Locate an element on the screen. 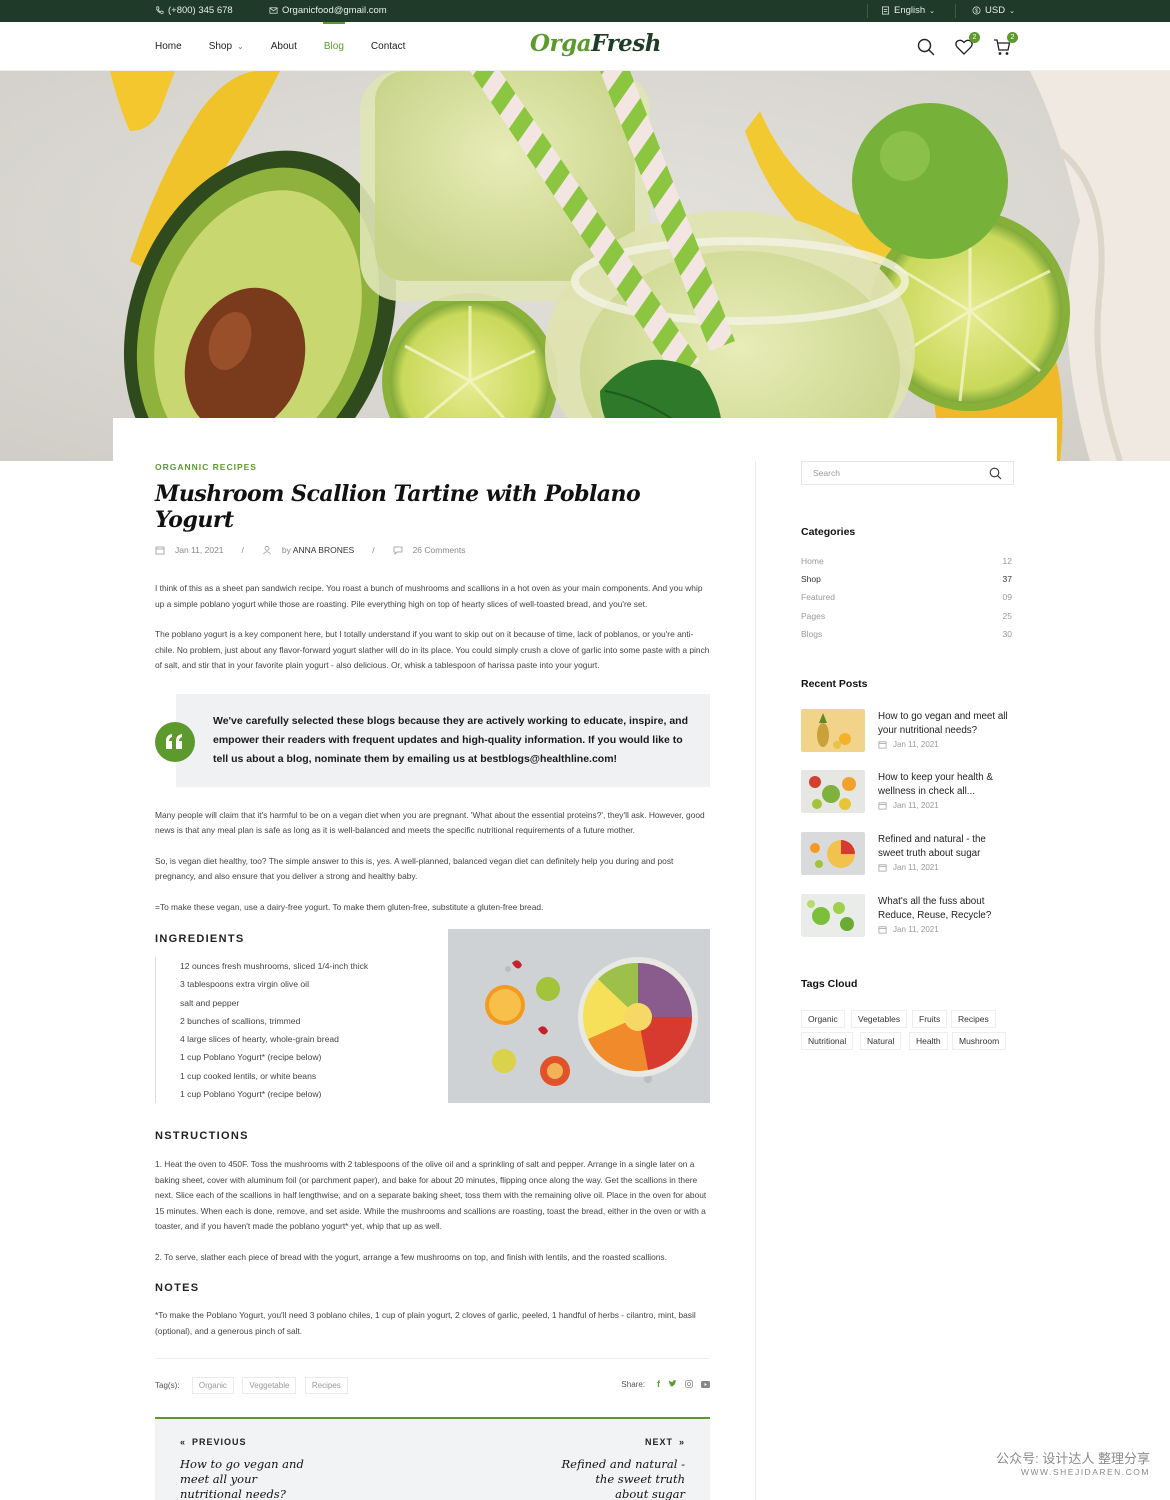 The height and width of the screenshot is (1500, 1170). chevrons-right-icon: » is located at coordinates (681, 1442).